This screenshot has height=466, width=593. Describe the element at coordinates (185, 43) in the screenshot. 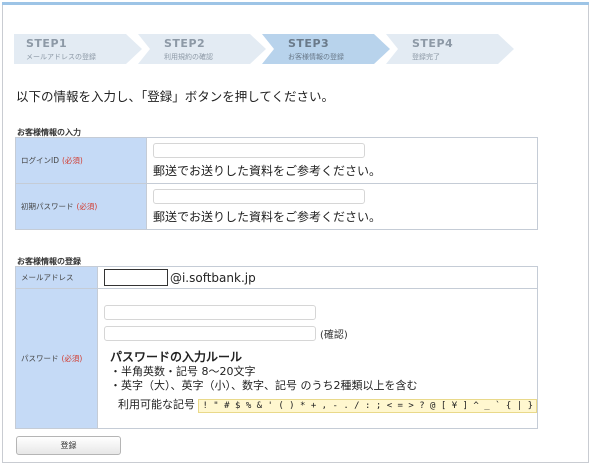

I see `step-number: STEP2` at that location.